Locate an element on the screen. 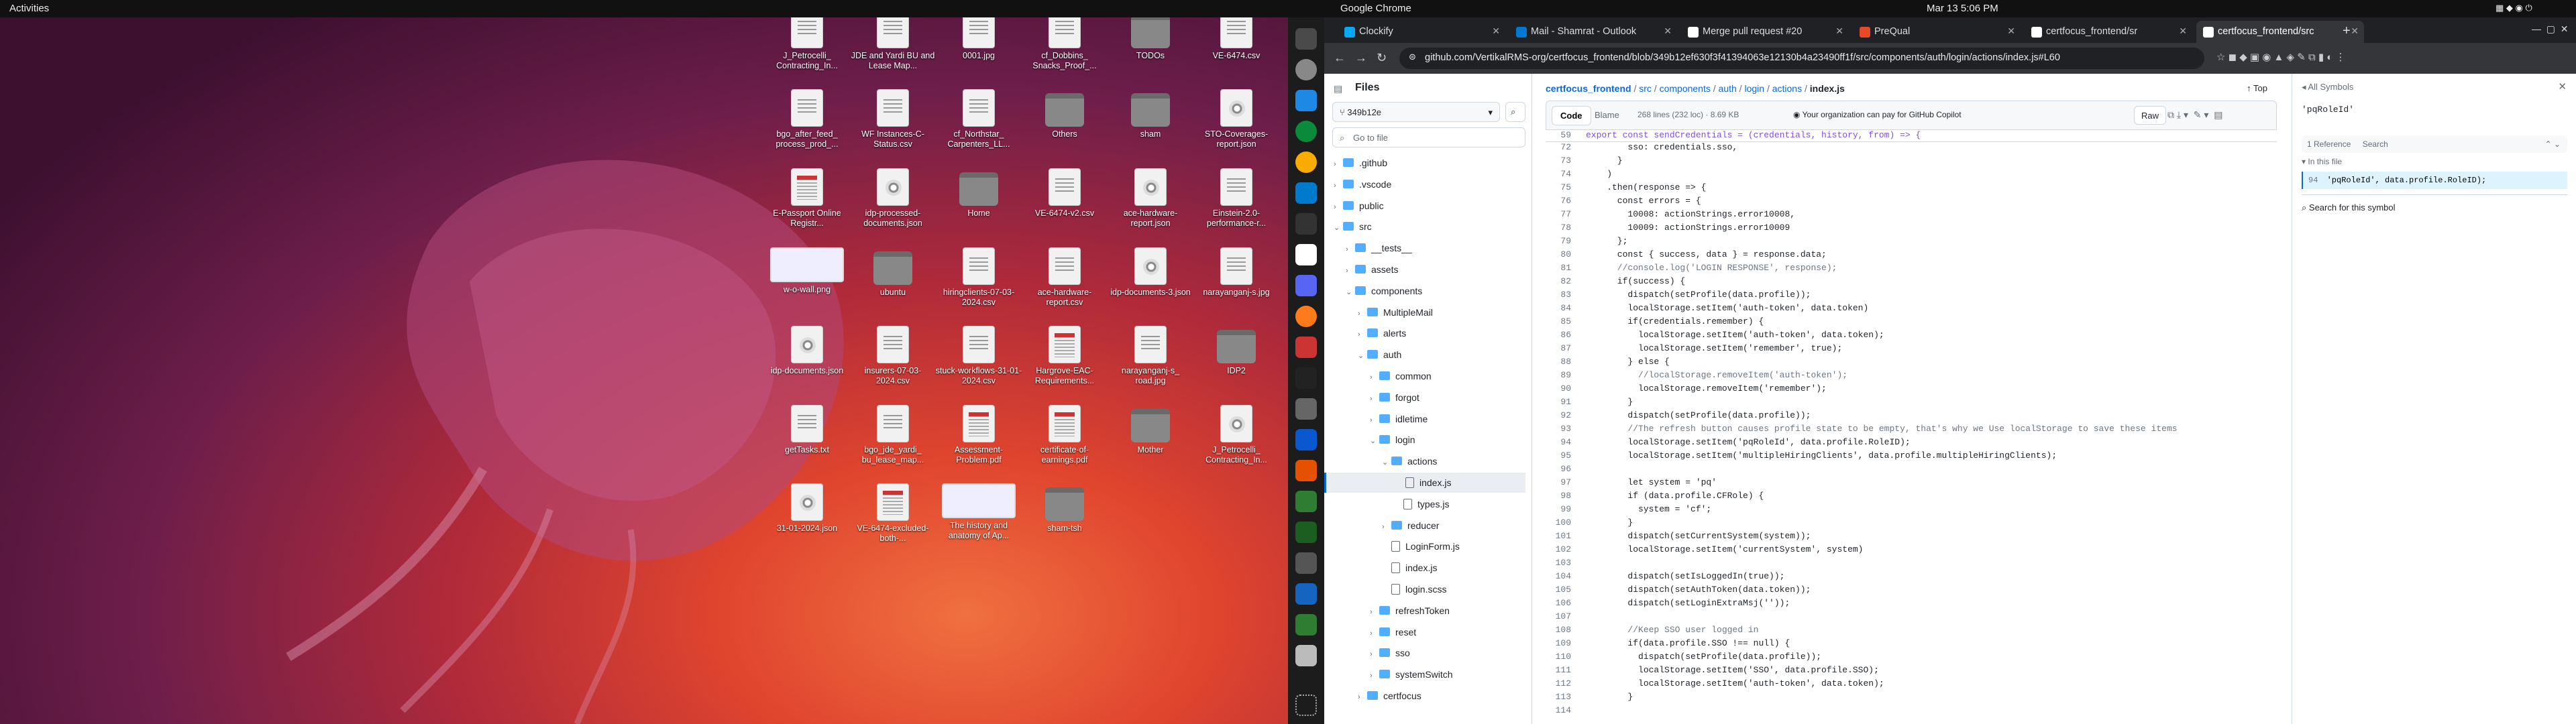 Image resolution: width=2576 pixels, height=724 pixels. line-number: 94 is located at coordinates (1566, 442).